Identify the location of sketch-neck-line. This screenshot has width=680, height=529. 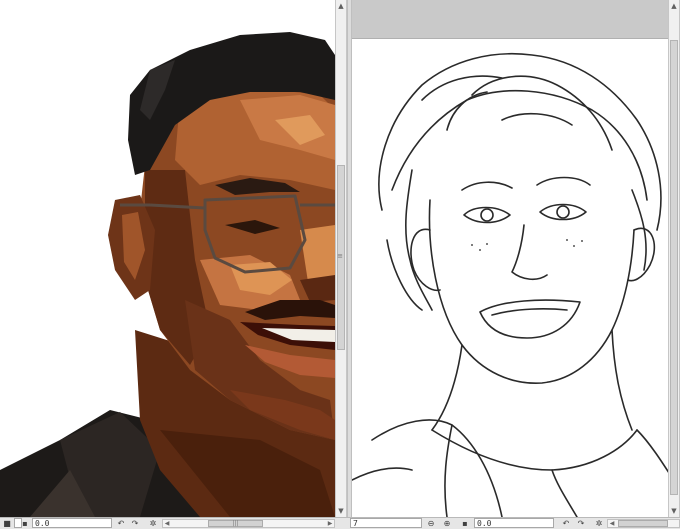
(447, 387).